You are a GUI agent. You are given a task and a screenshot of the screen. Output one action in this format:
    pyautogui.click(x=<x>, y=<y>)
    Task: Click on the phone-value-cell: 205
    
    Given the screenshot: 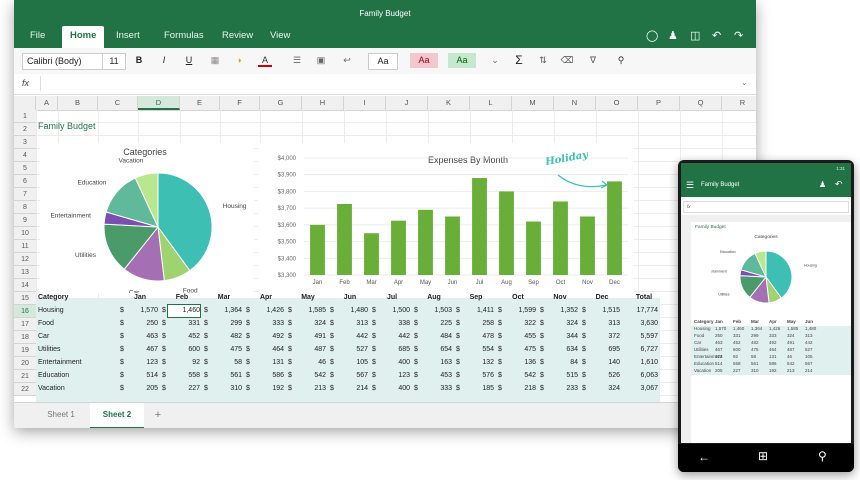 What is the action you would take?
    pyautogui.click(x=719, y=370)
    